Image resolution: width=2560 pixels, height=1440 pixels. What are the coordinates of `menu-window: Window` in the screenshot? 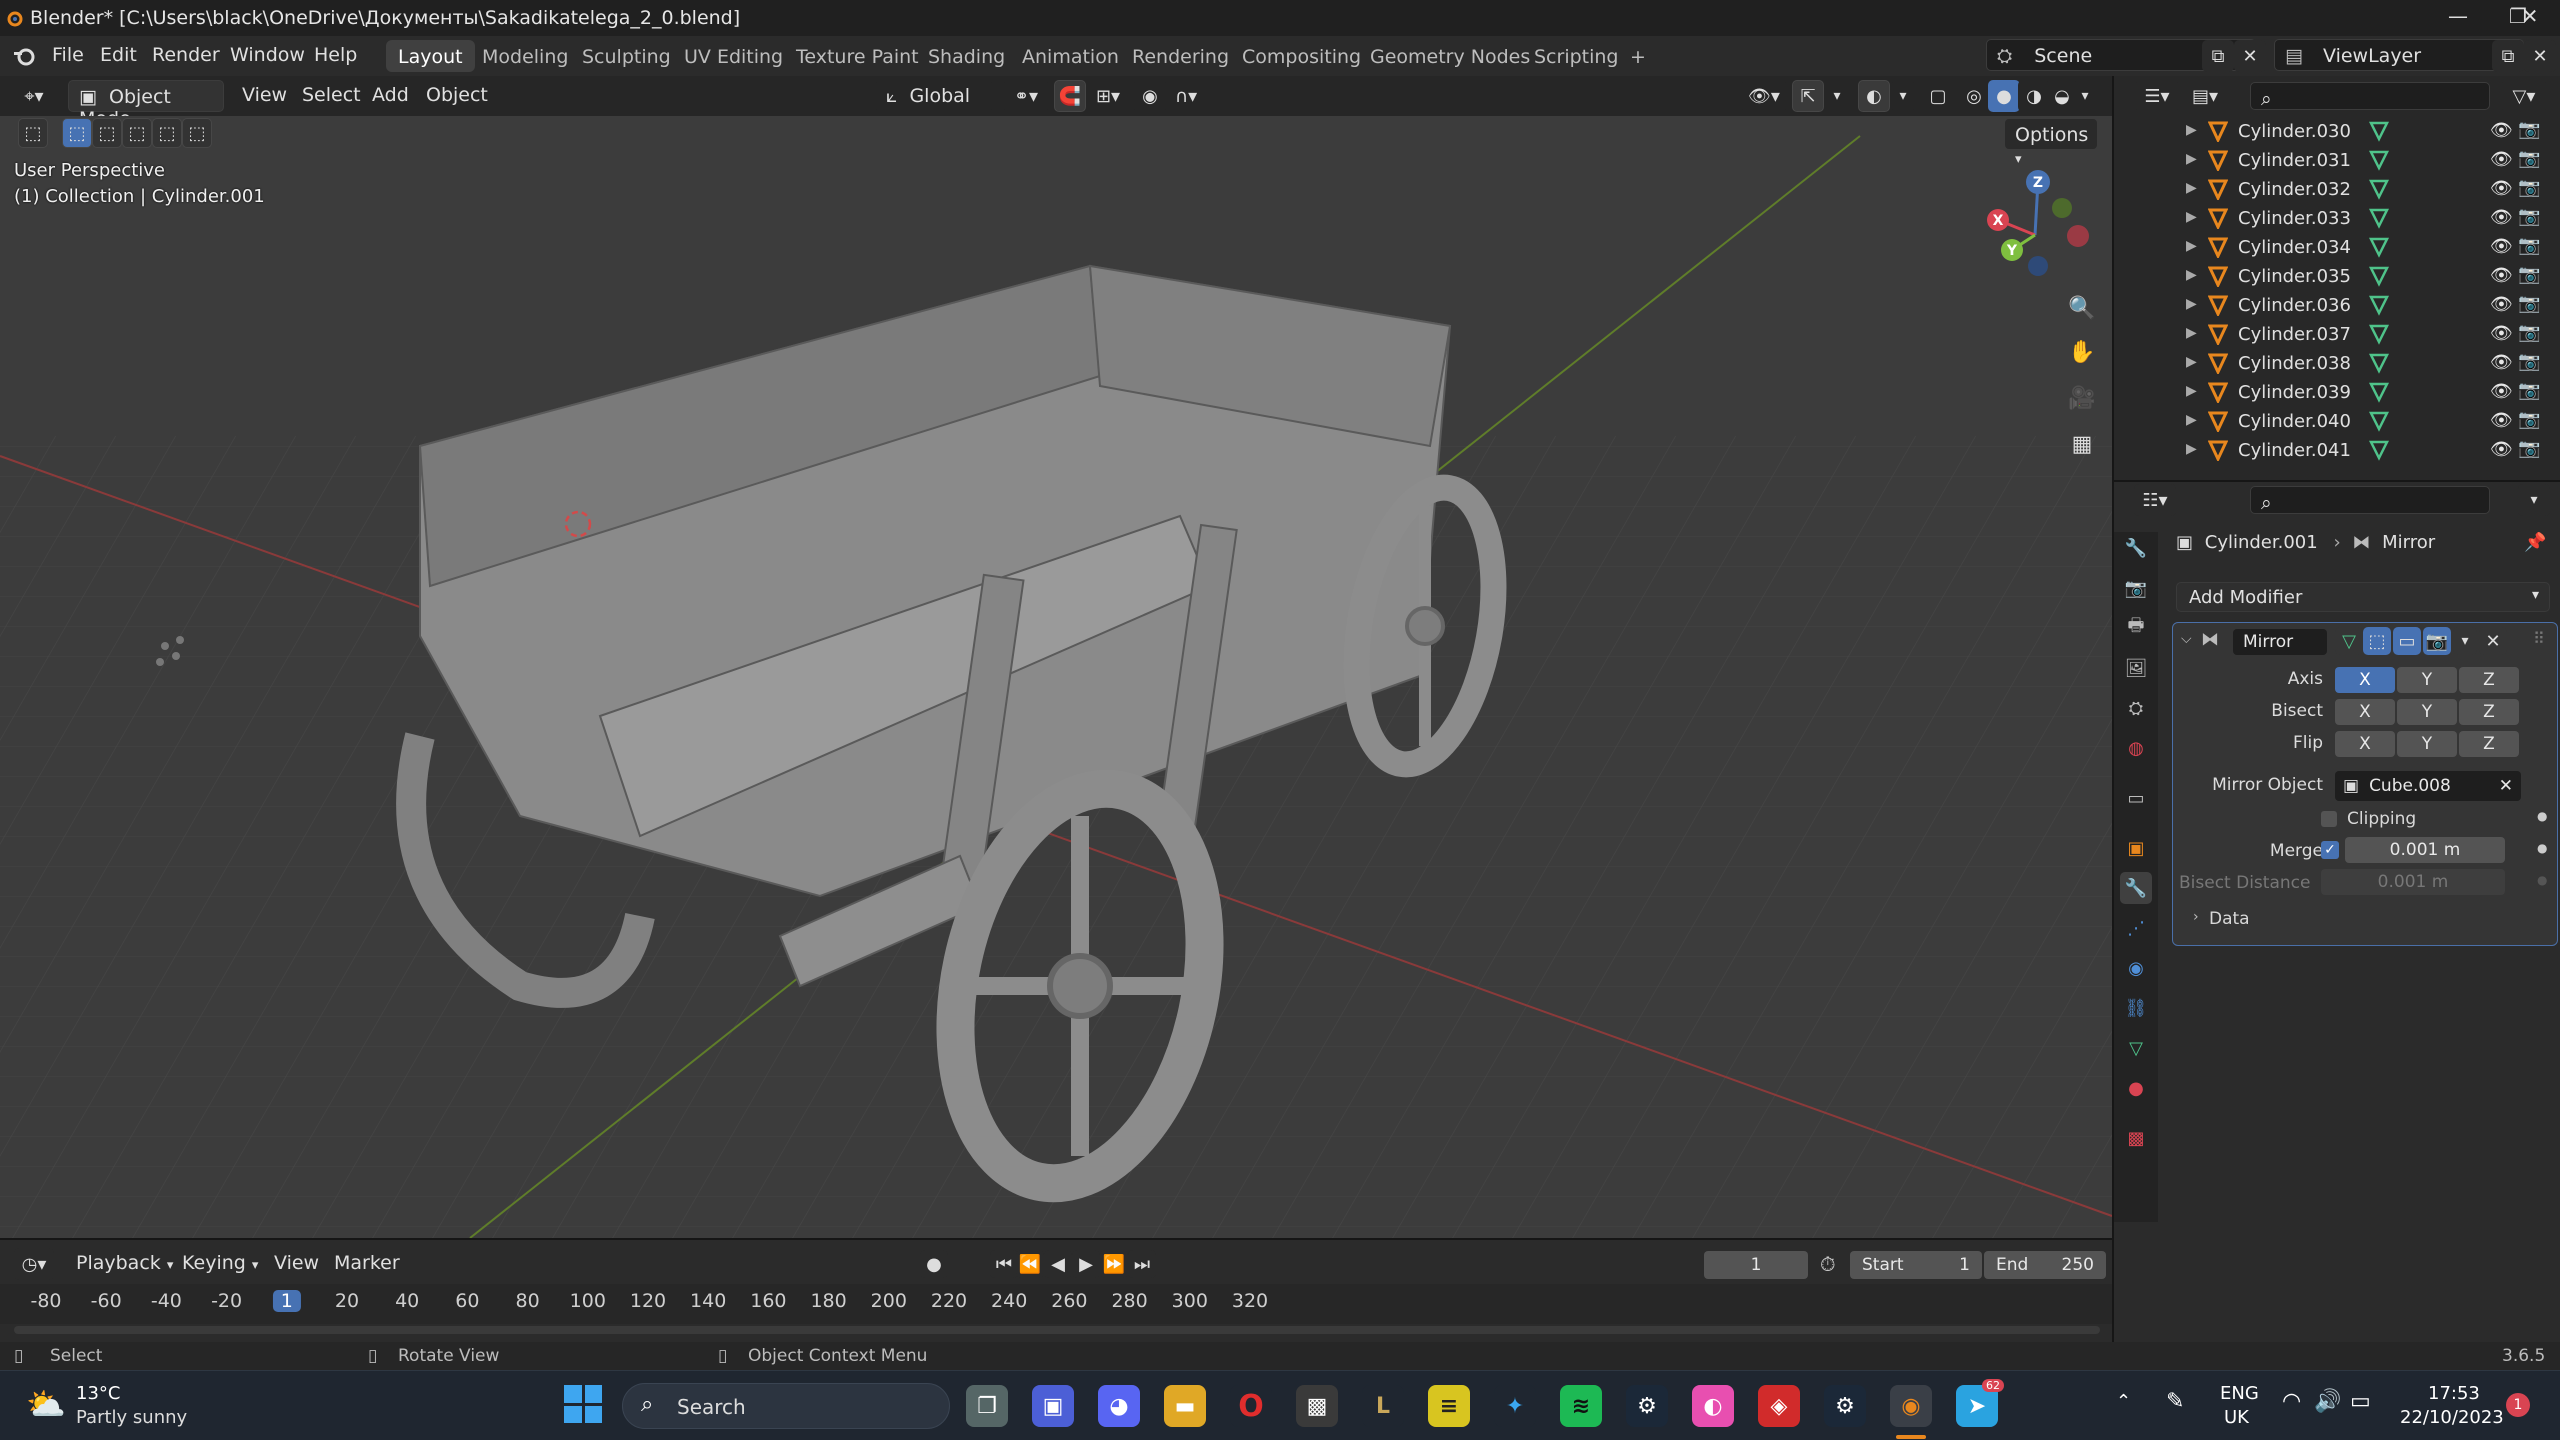 It's located at (267, 55).